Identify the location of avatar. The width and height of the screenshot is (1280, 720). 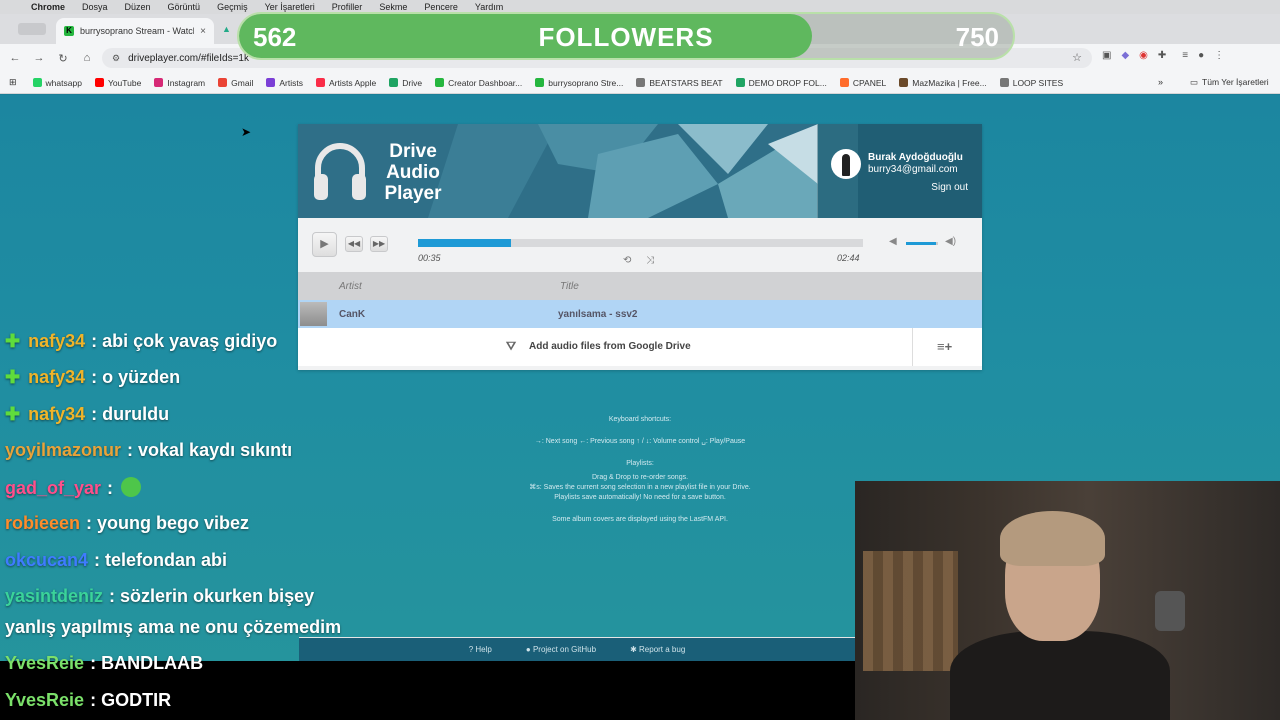
(846, 164).